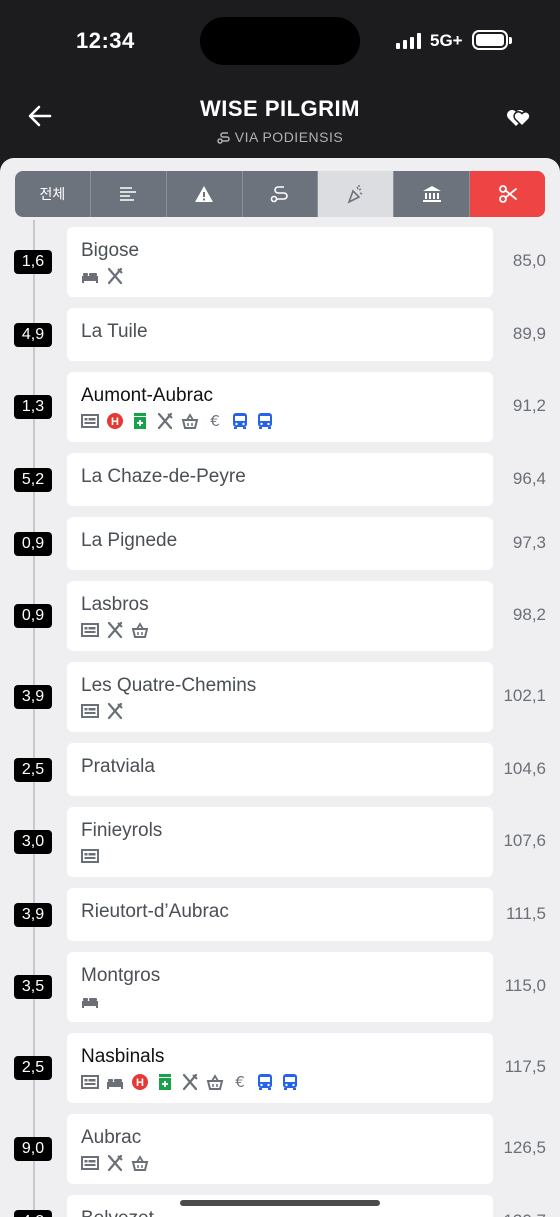 The image size is (560, 1217). What do you see at coordinates (525, 1066) in the screenshot?
I see `cumulative-km: 117,5` at bounding box center [525, 1066].